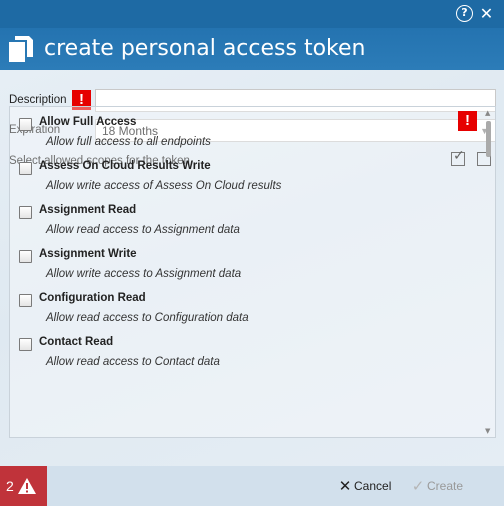  What do you see at coordinates (38, 100) in the screenshot?
I see `description-label: Description` at bounding box center [38, 100].